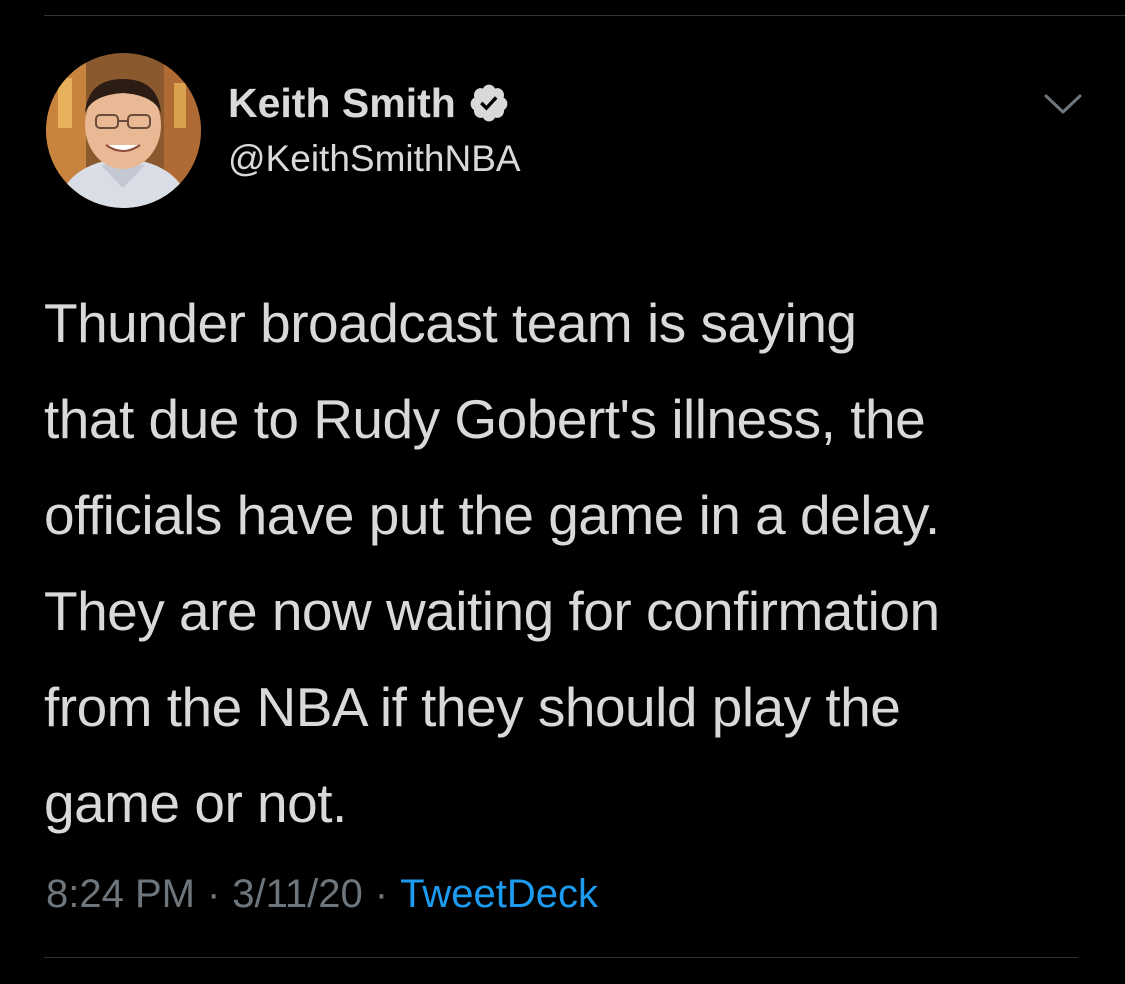 The height and width of the screenshot is (984, 1125). I want to click on user-avatar-icon, so click(123, 130).